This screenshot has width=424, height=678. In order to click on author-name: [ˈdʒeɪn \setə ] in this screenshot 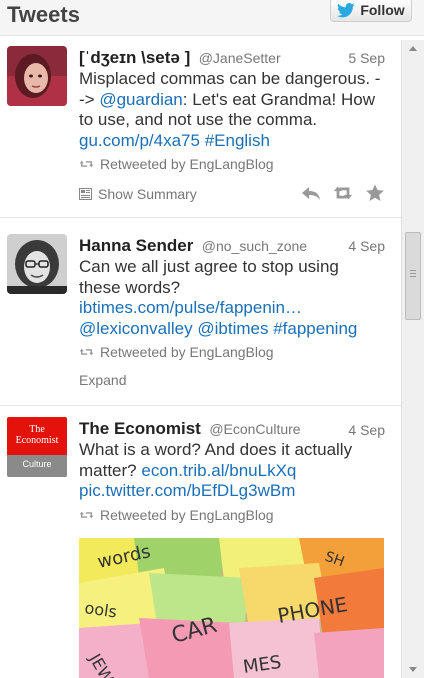, I will do `click(134, 57)`.